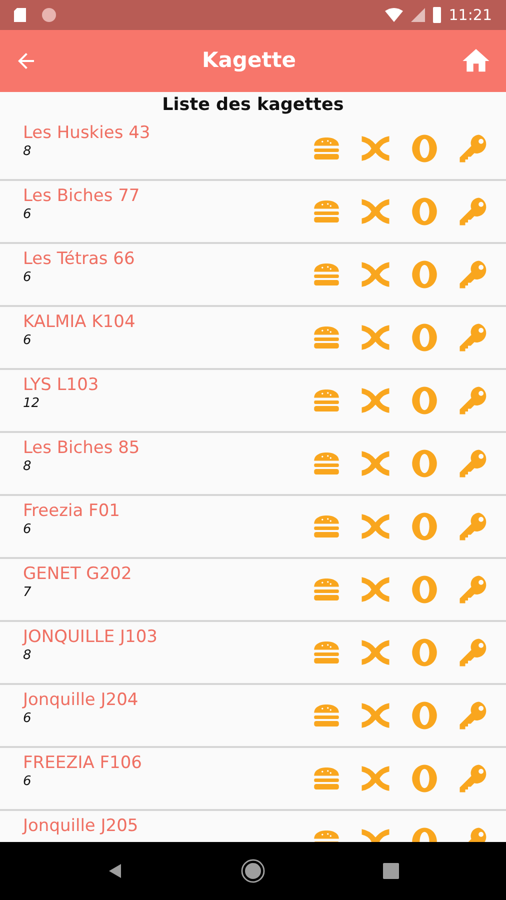 Image resolution: width=506 pixels, height=900 pixels. I want to click on list-item: Les Biches 85 8, so click(253, 464).